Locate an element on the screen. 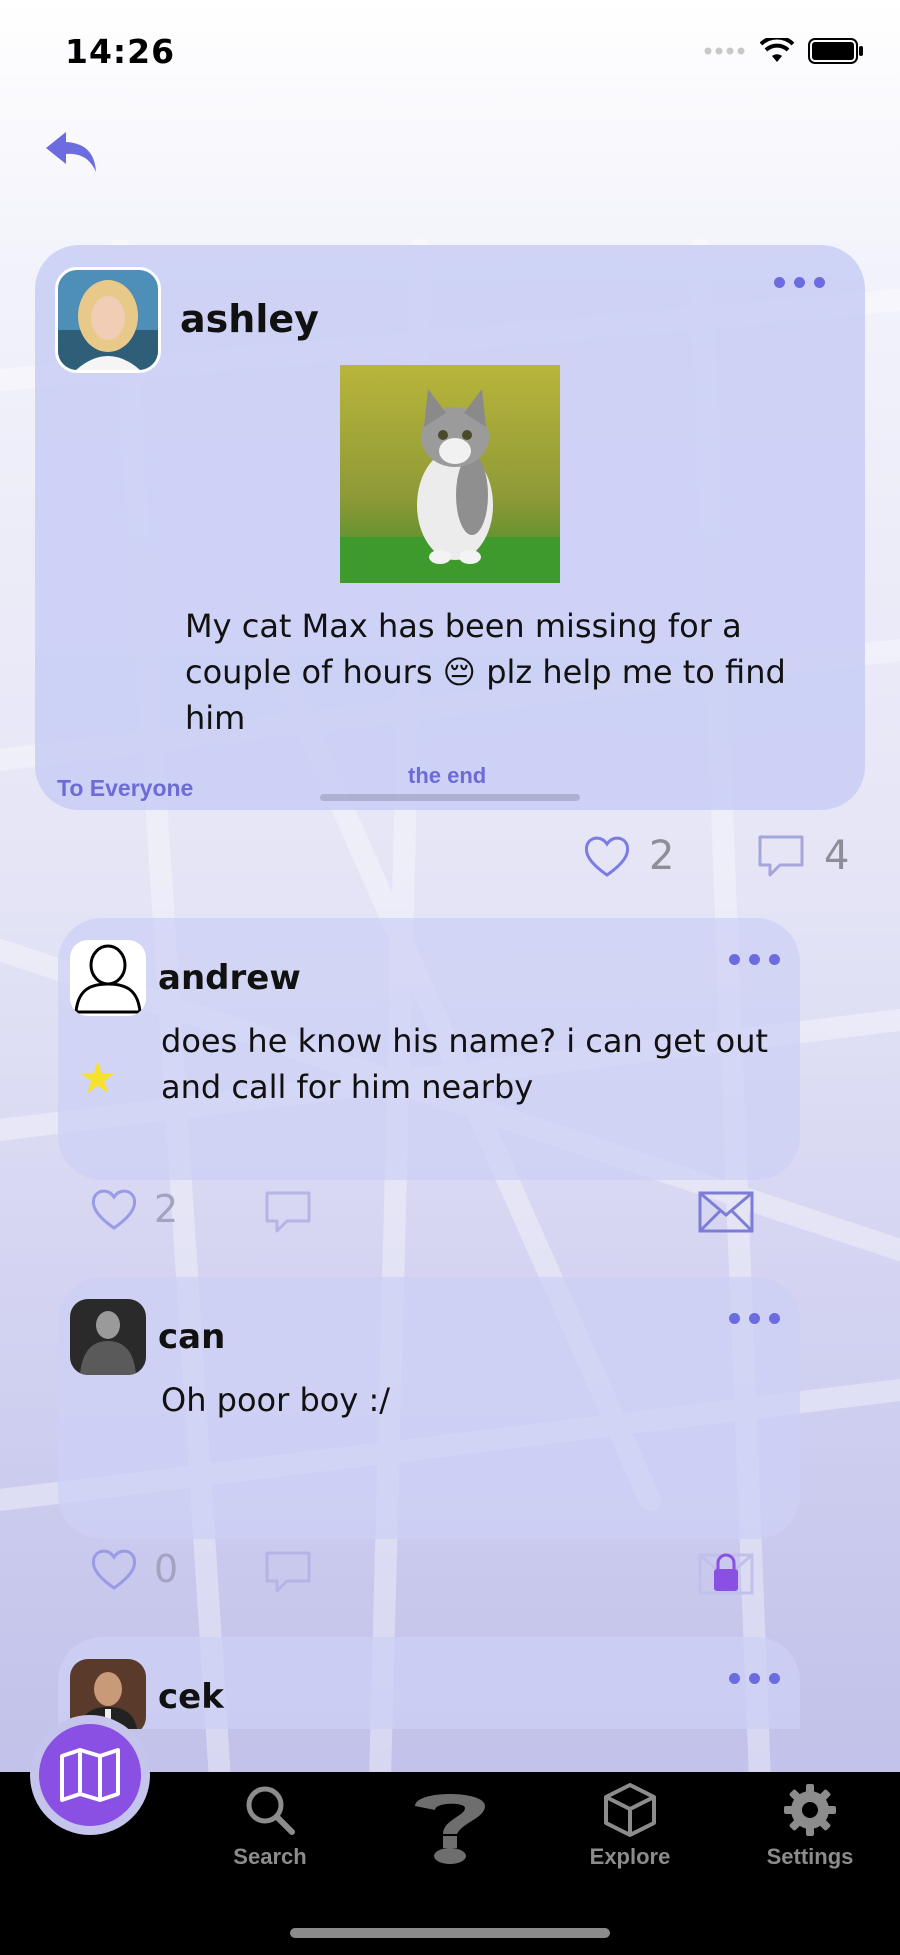 This screenshot has height=1955, width=900. status-time: 14:26 is located at coordinates (120, 51).